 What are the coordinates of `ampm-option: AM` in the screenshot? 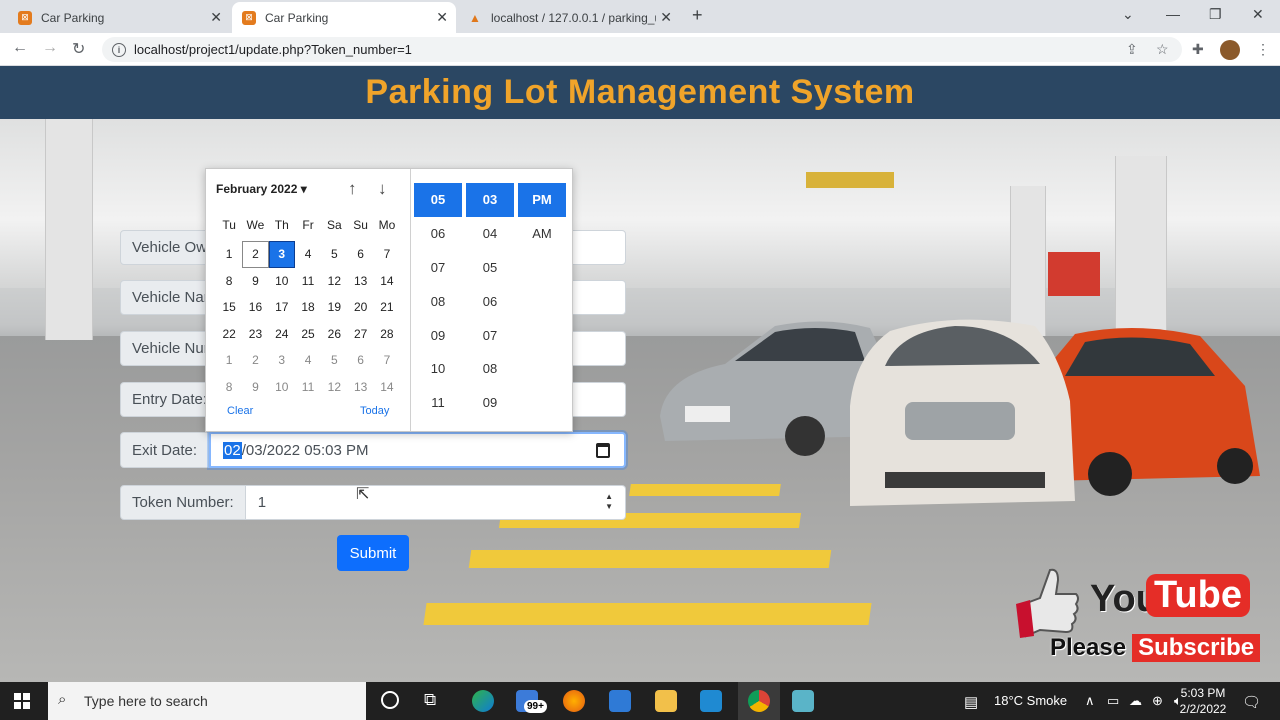 It's located at (542, 234).